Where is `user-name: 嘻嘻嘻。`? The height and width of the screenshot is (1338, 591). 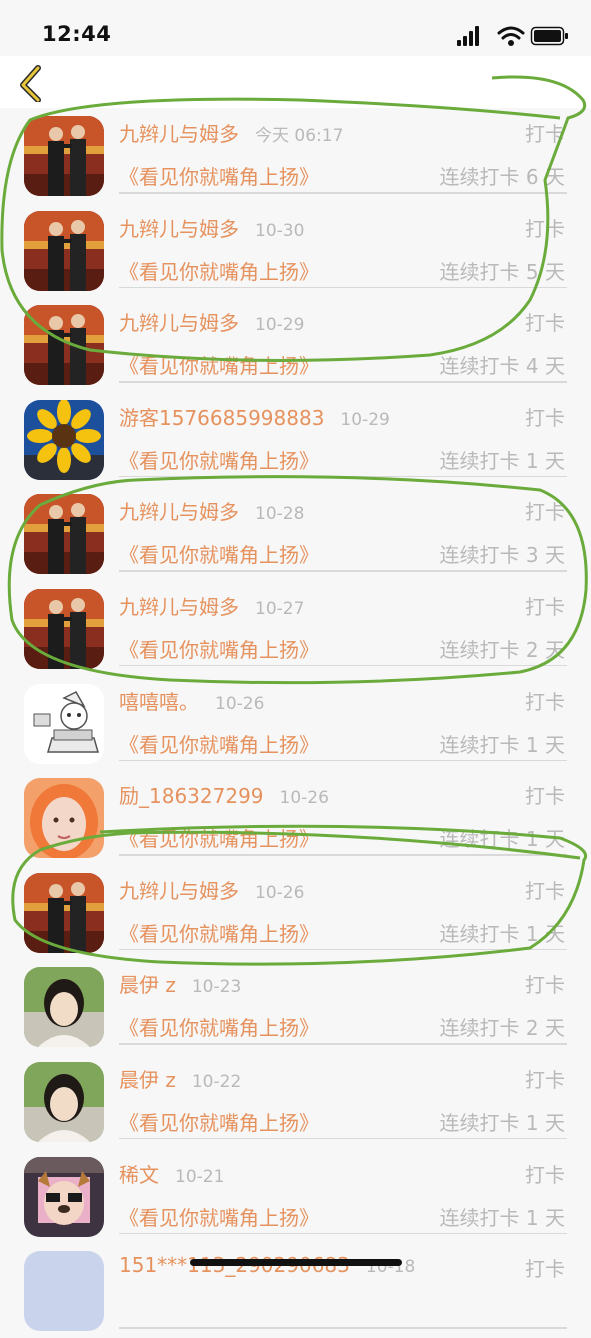 user-name: 嘻嘻嘻。 is located at coordinates (159, 702).